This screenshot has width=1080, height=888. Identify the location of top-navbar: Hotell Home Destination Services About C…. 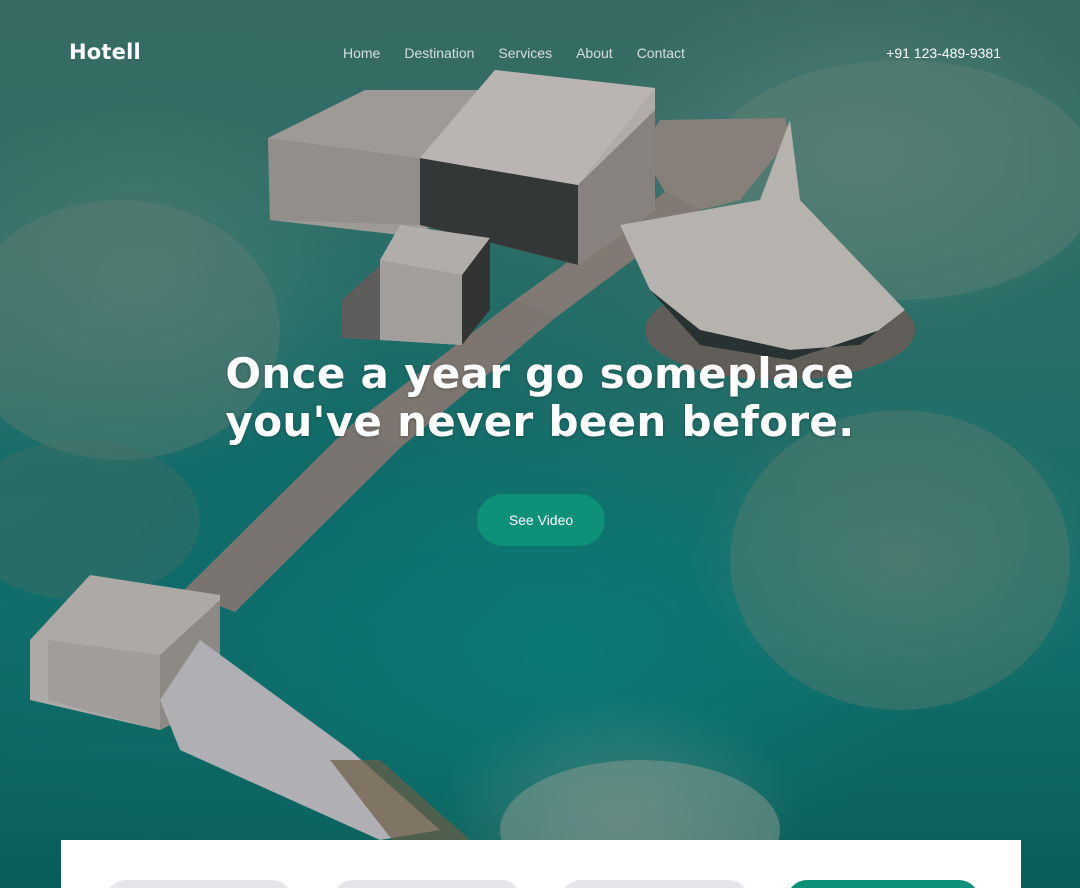
(540, 54).